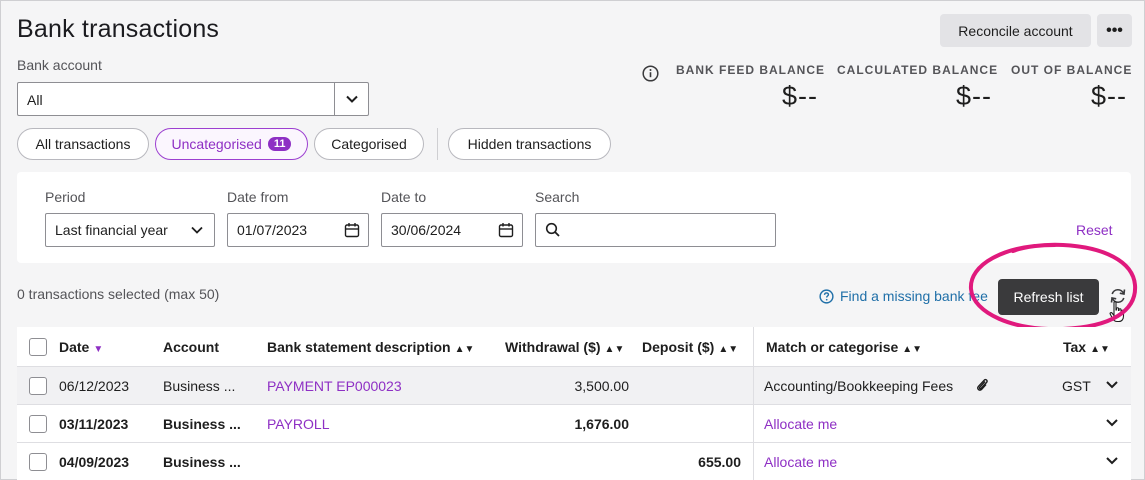 The height and width of the screenshot is (480, 1145). What do you see at coordinates (557, 197) in the screenshot?
I see `search-label: Search` at bounding box center [557, 197].